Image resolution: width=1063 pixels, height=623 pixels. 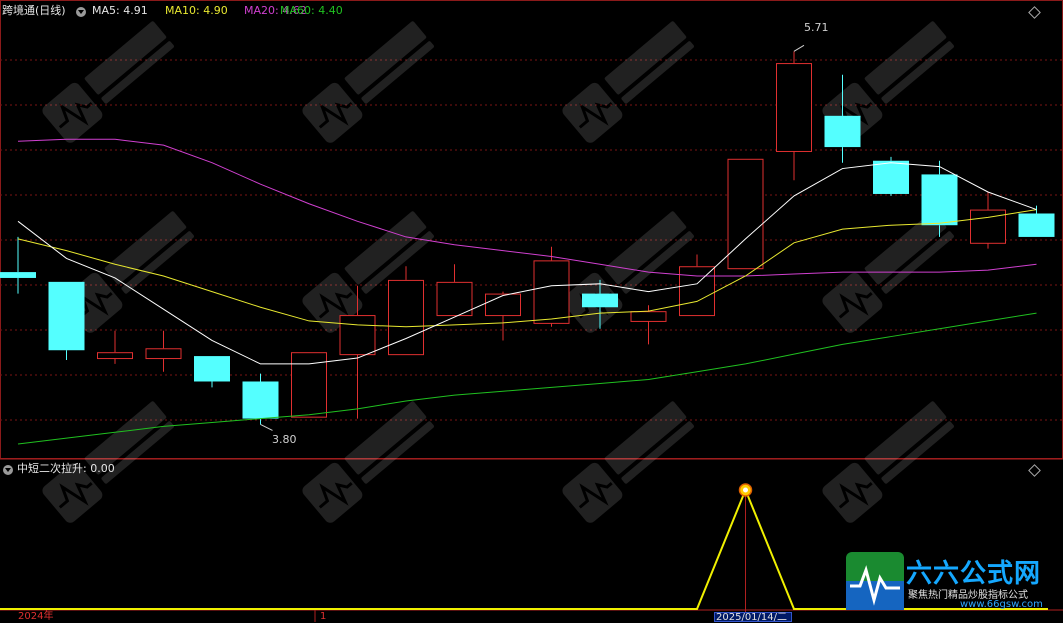 What do you see at coordinates (753, 617) in the screenshot?
I see `cursor-date-label: 2025/01/14/二` at bounding box center [753, 617].